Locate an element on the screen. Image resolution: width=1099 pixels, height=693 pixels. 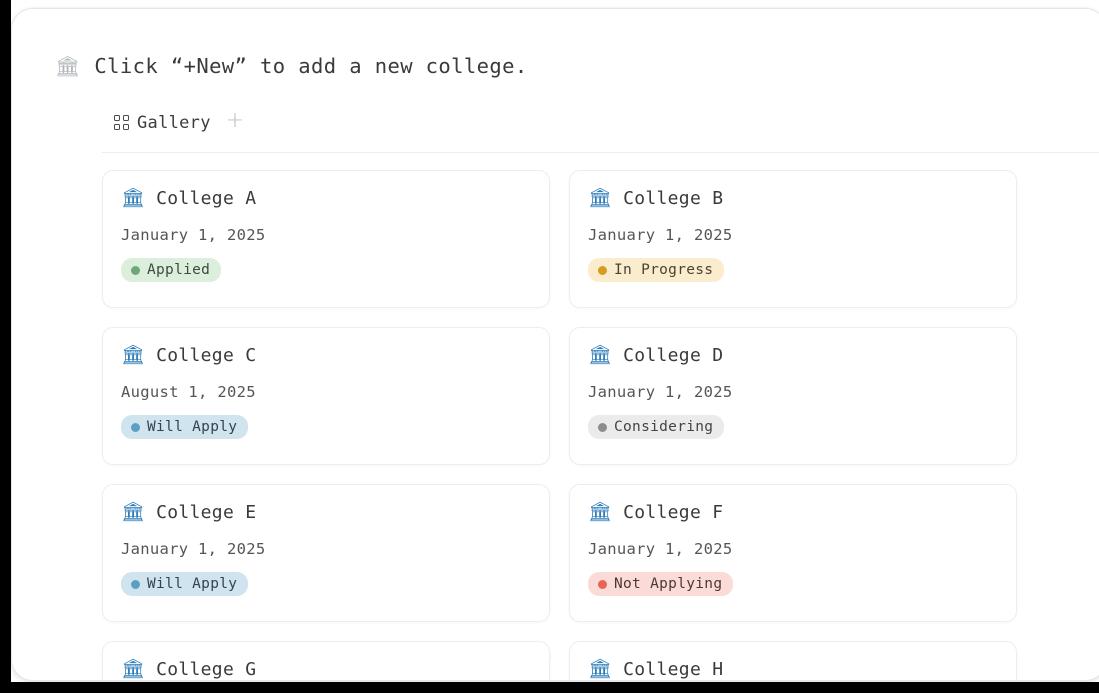
status-label: Considering is located at coordinates (664, 427).